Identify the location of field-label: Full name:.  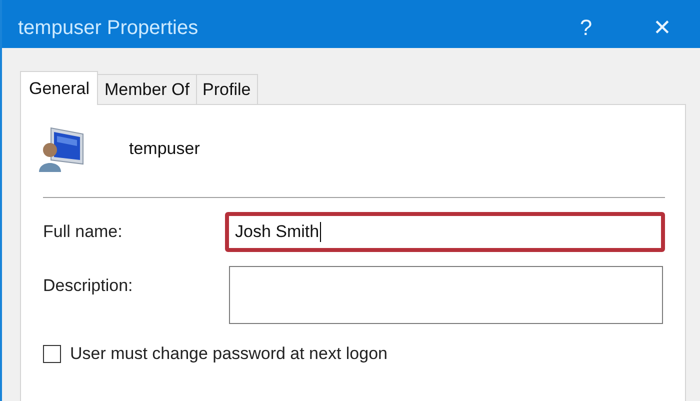
(83, 231).